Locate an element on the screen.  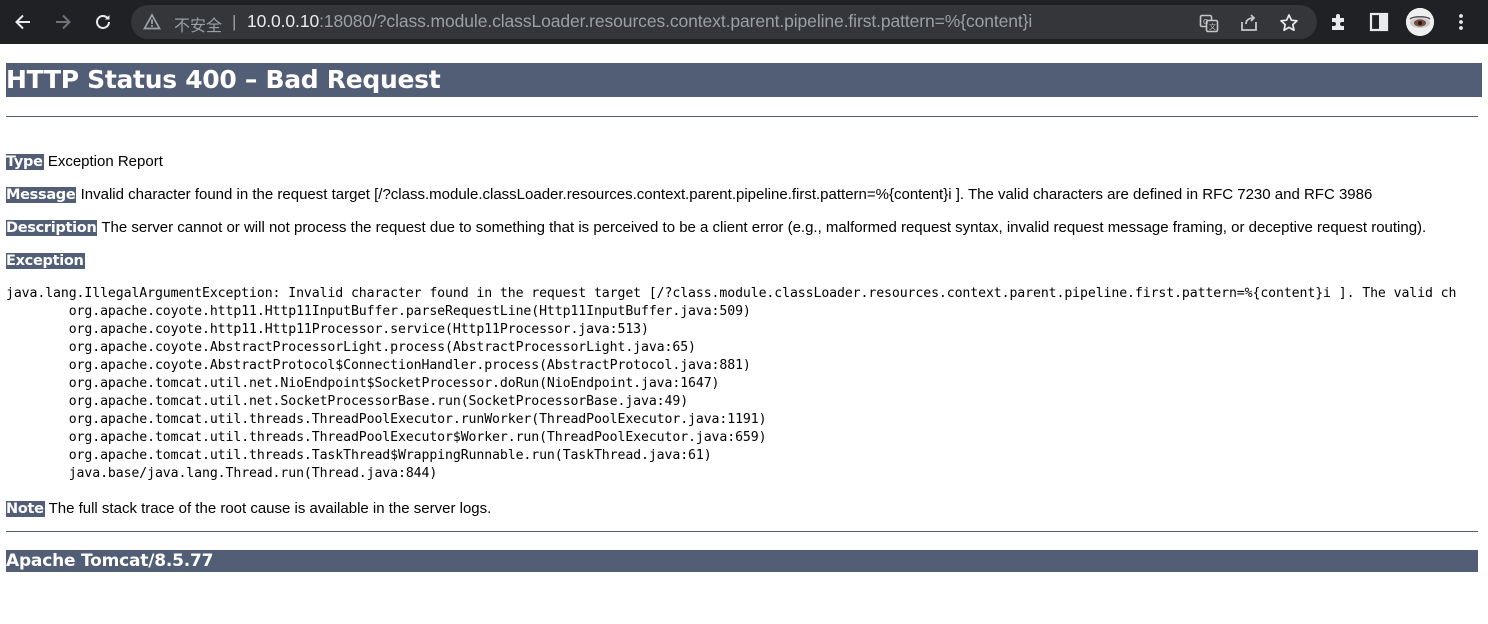
warning-icon is located at coordinates (152, 22).